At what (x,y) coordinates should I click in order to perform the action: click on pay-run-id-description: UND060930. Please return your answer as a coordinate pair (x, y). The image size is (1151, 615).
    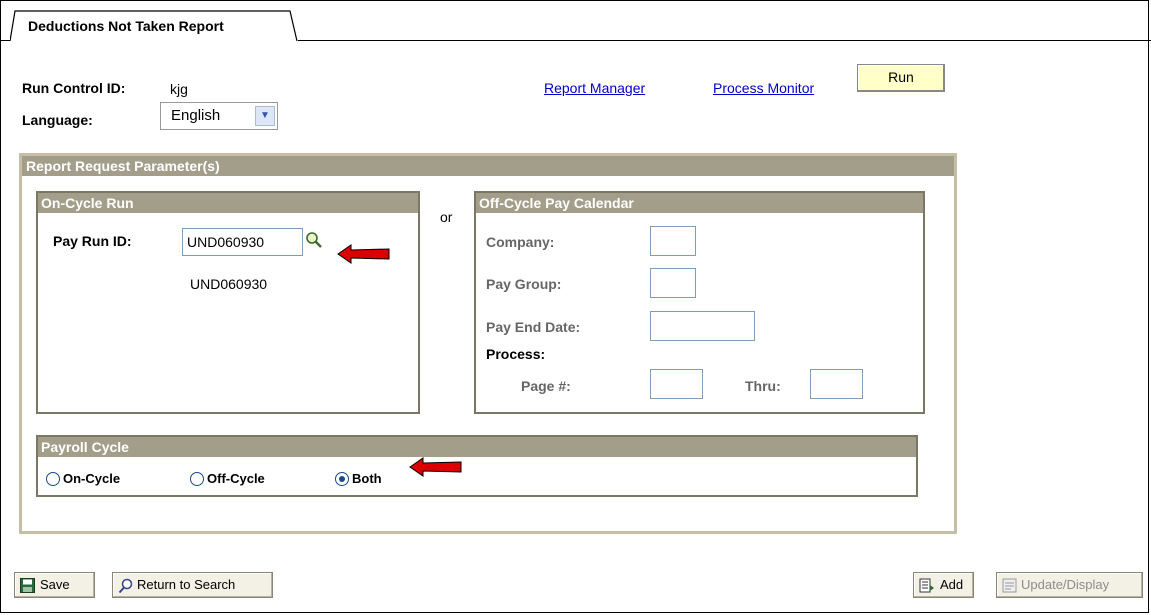
    Looking at the image, I should click on (229, 284).